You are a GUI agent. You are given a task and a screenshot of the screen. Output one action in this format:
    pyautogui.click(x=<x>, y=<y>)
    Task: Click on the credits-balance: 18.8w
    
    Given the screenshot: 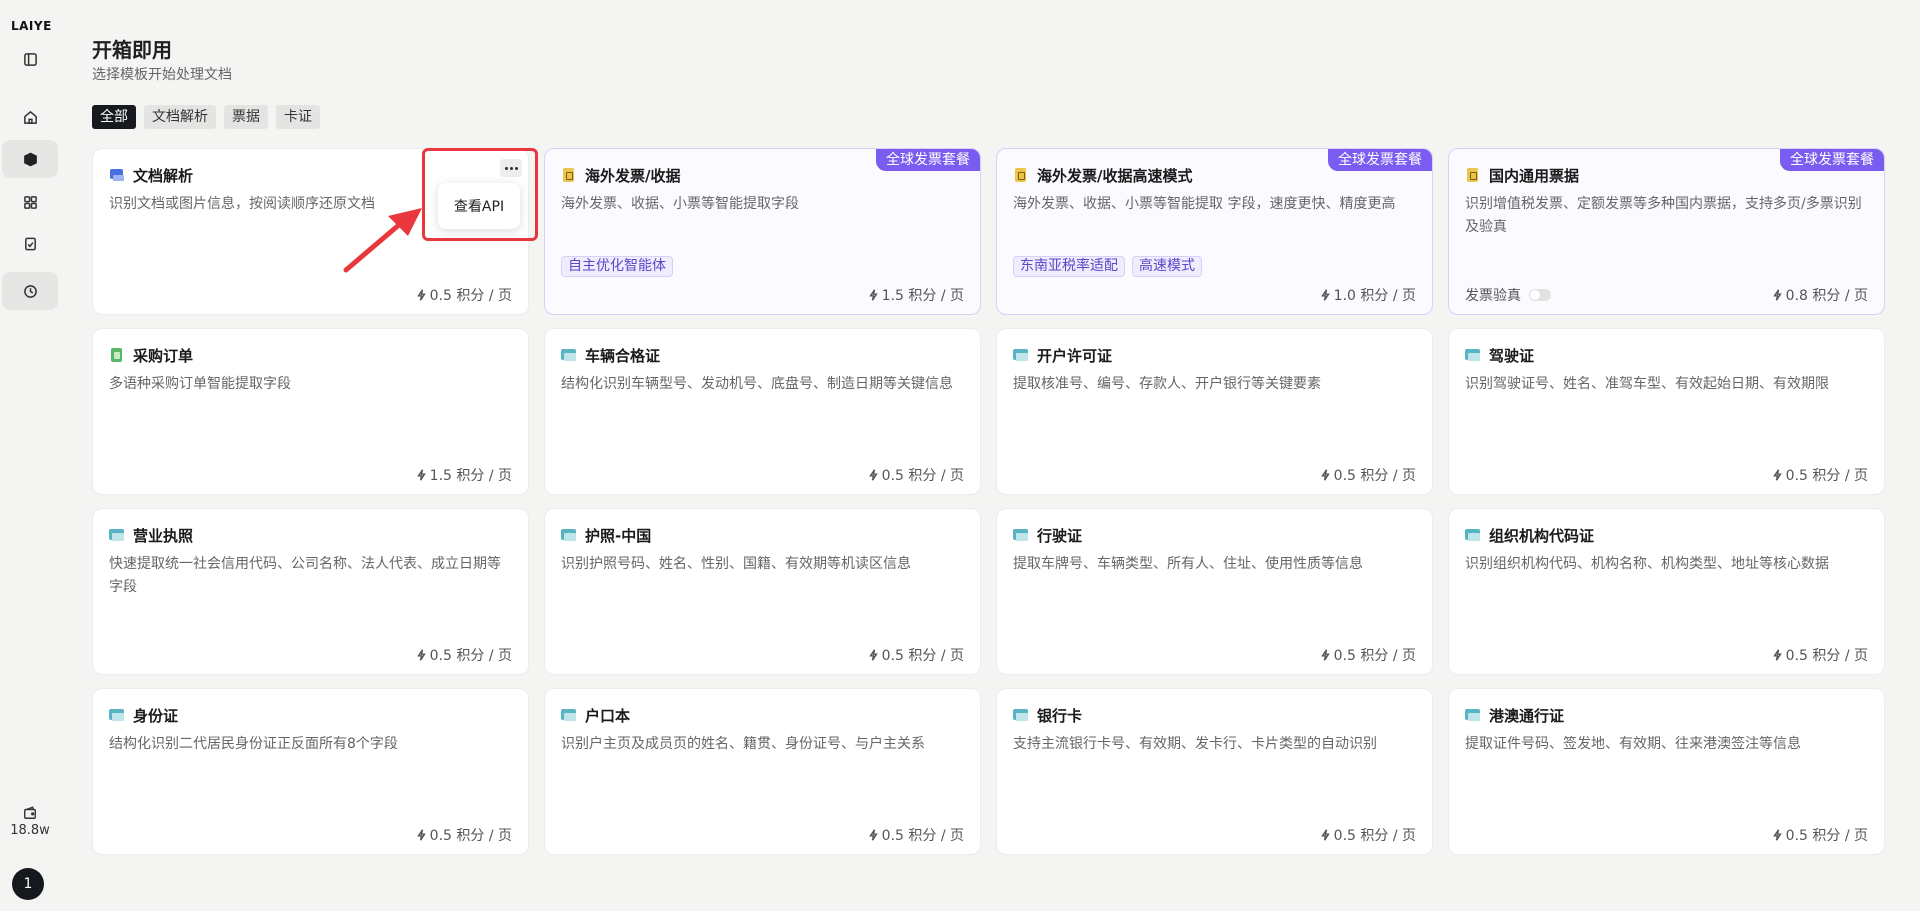 What is the action you would take?
    pyautogui.click(x=30, y=822)
    